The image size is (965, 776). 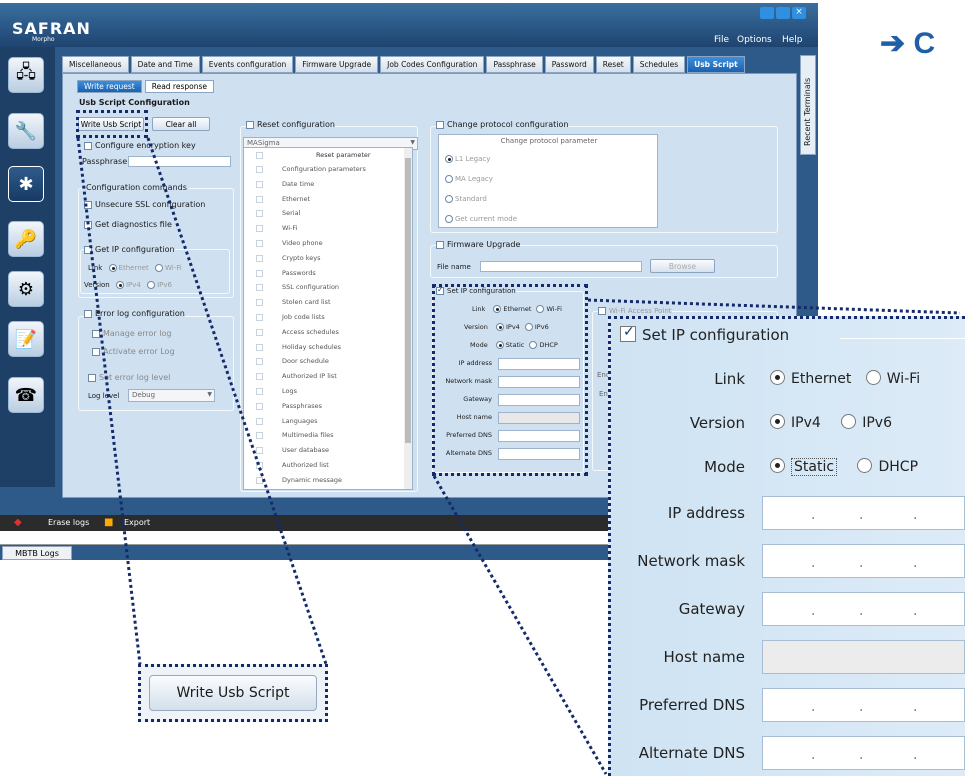 What do you see at coordinates (729, 379) in the screenshot?
I see `link-label-zoom: Link` at bounding box center [729, 379].